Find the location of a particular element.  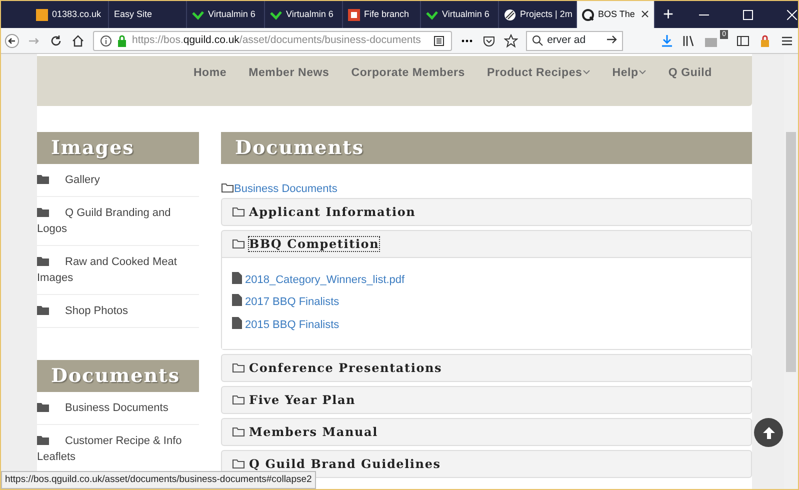

page-heading: Documents is located at coordinates (486, 148).